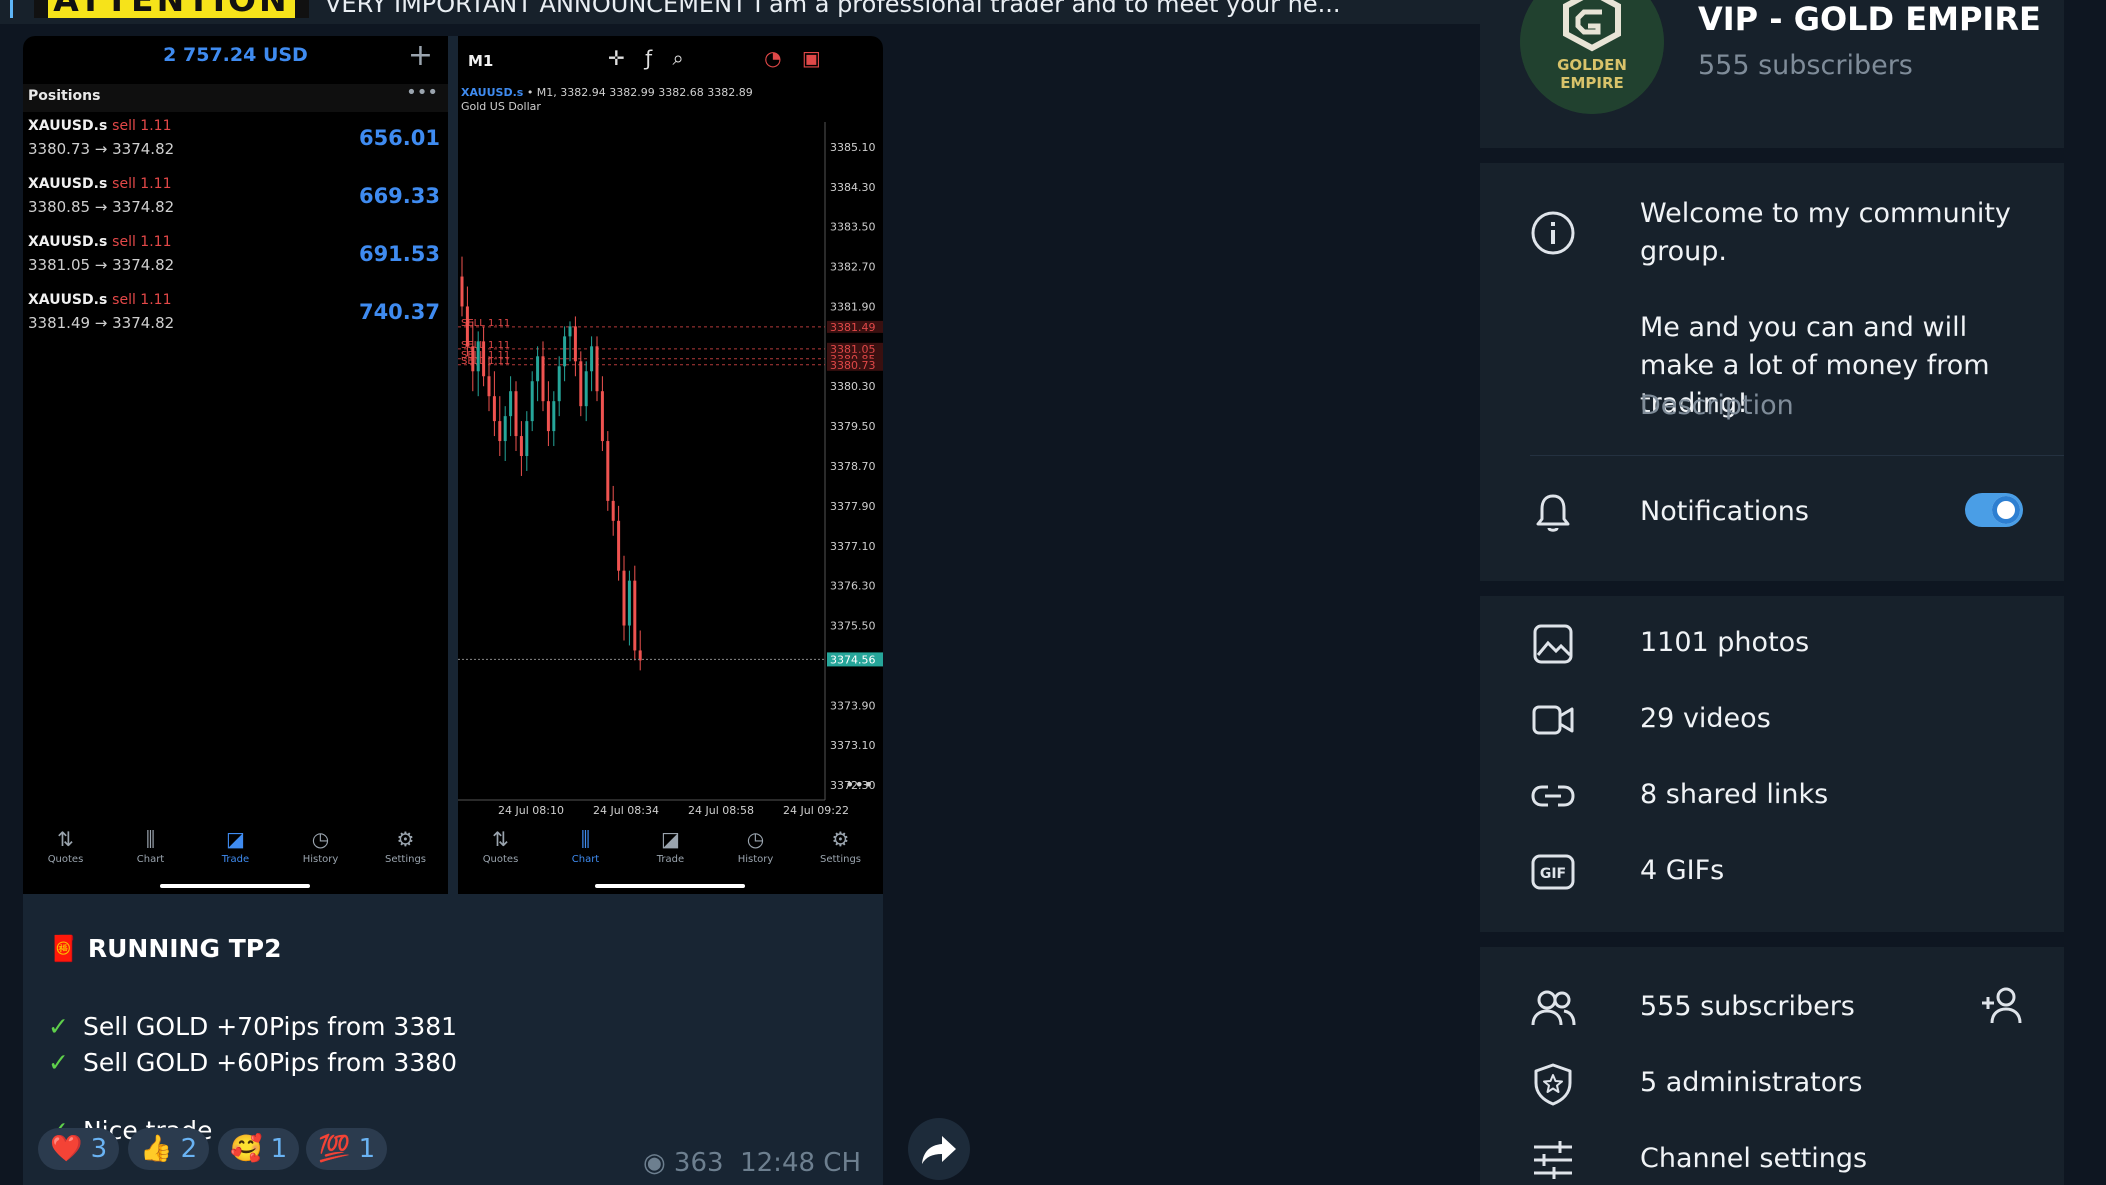  What do you see at coordinates (853, 506) in the screenshot?
I see `price-tick-label: 3377.90` at bounding box center [853, 506].